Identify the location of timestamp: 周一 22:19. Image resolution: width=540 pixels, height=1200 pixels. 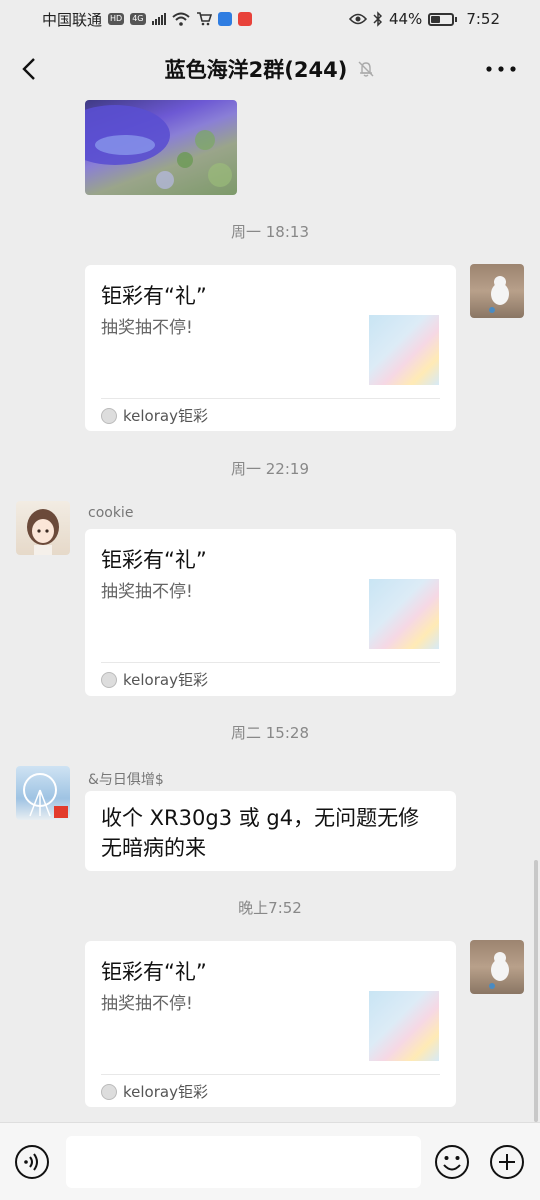
(270, 469).